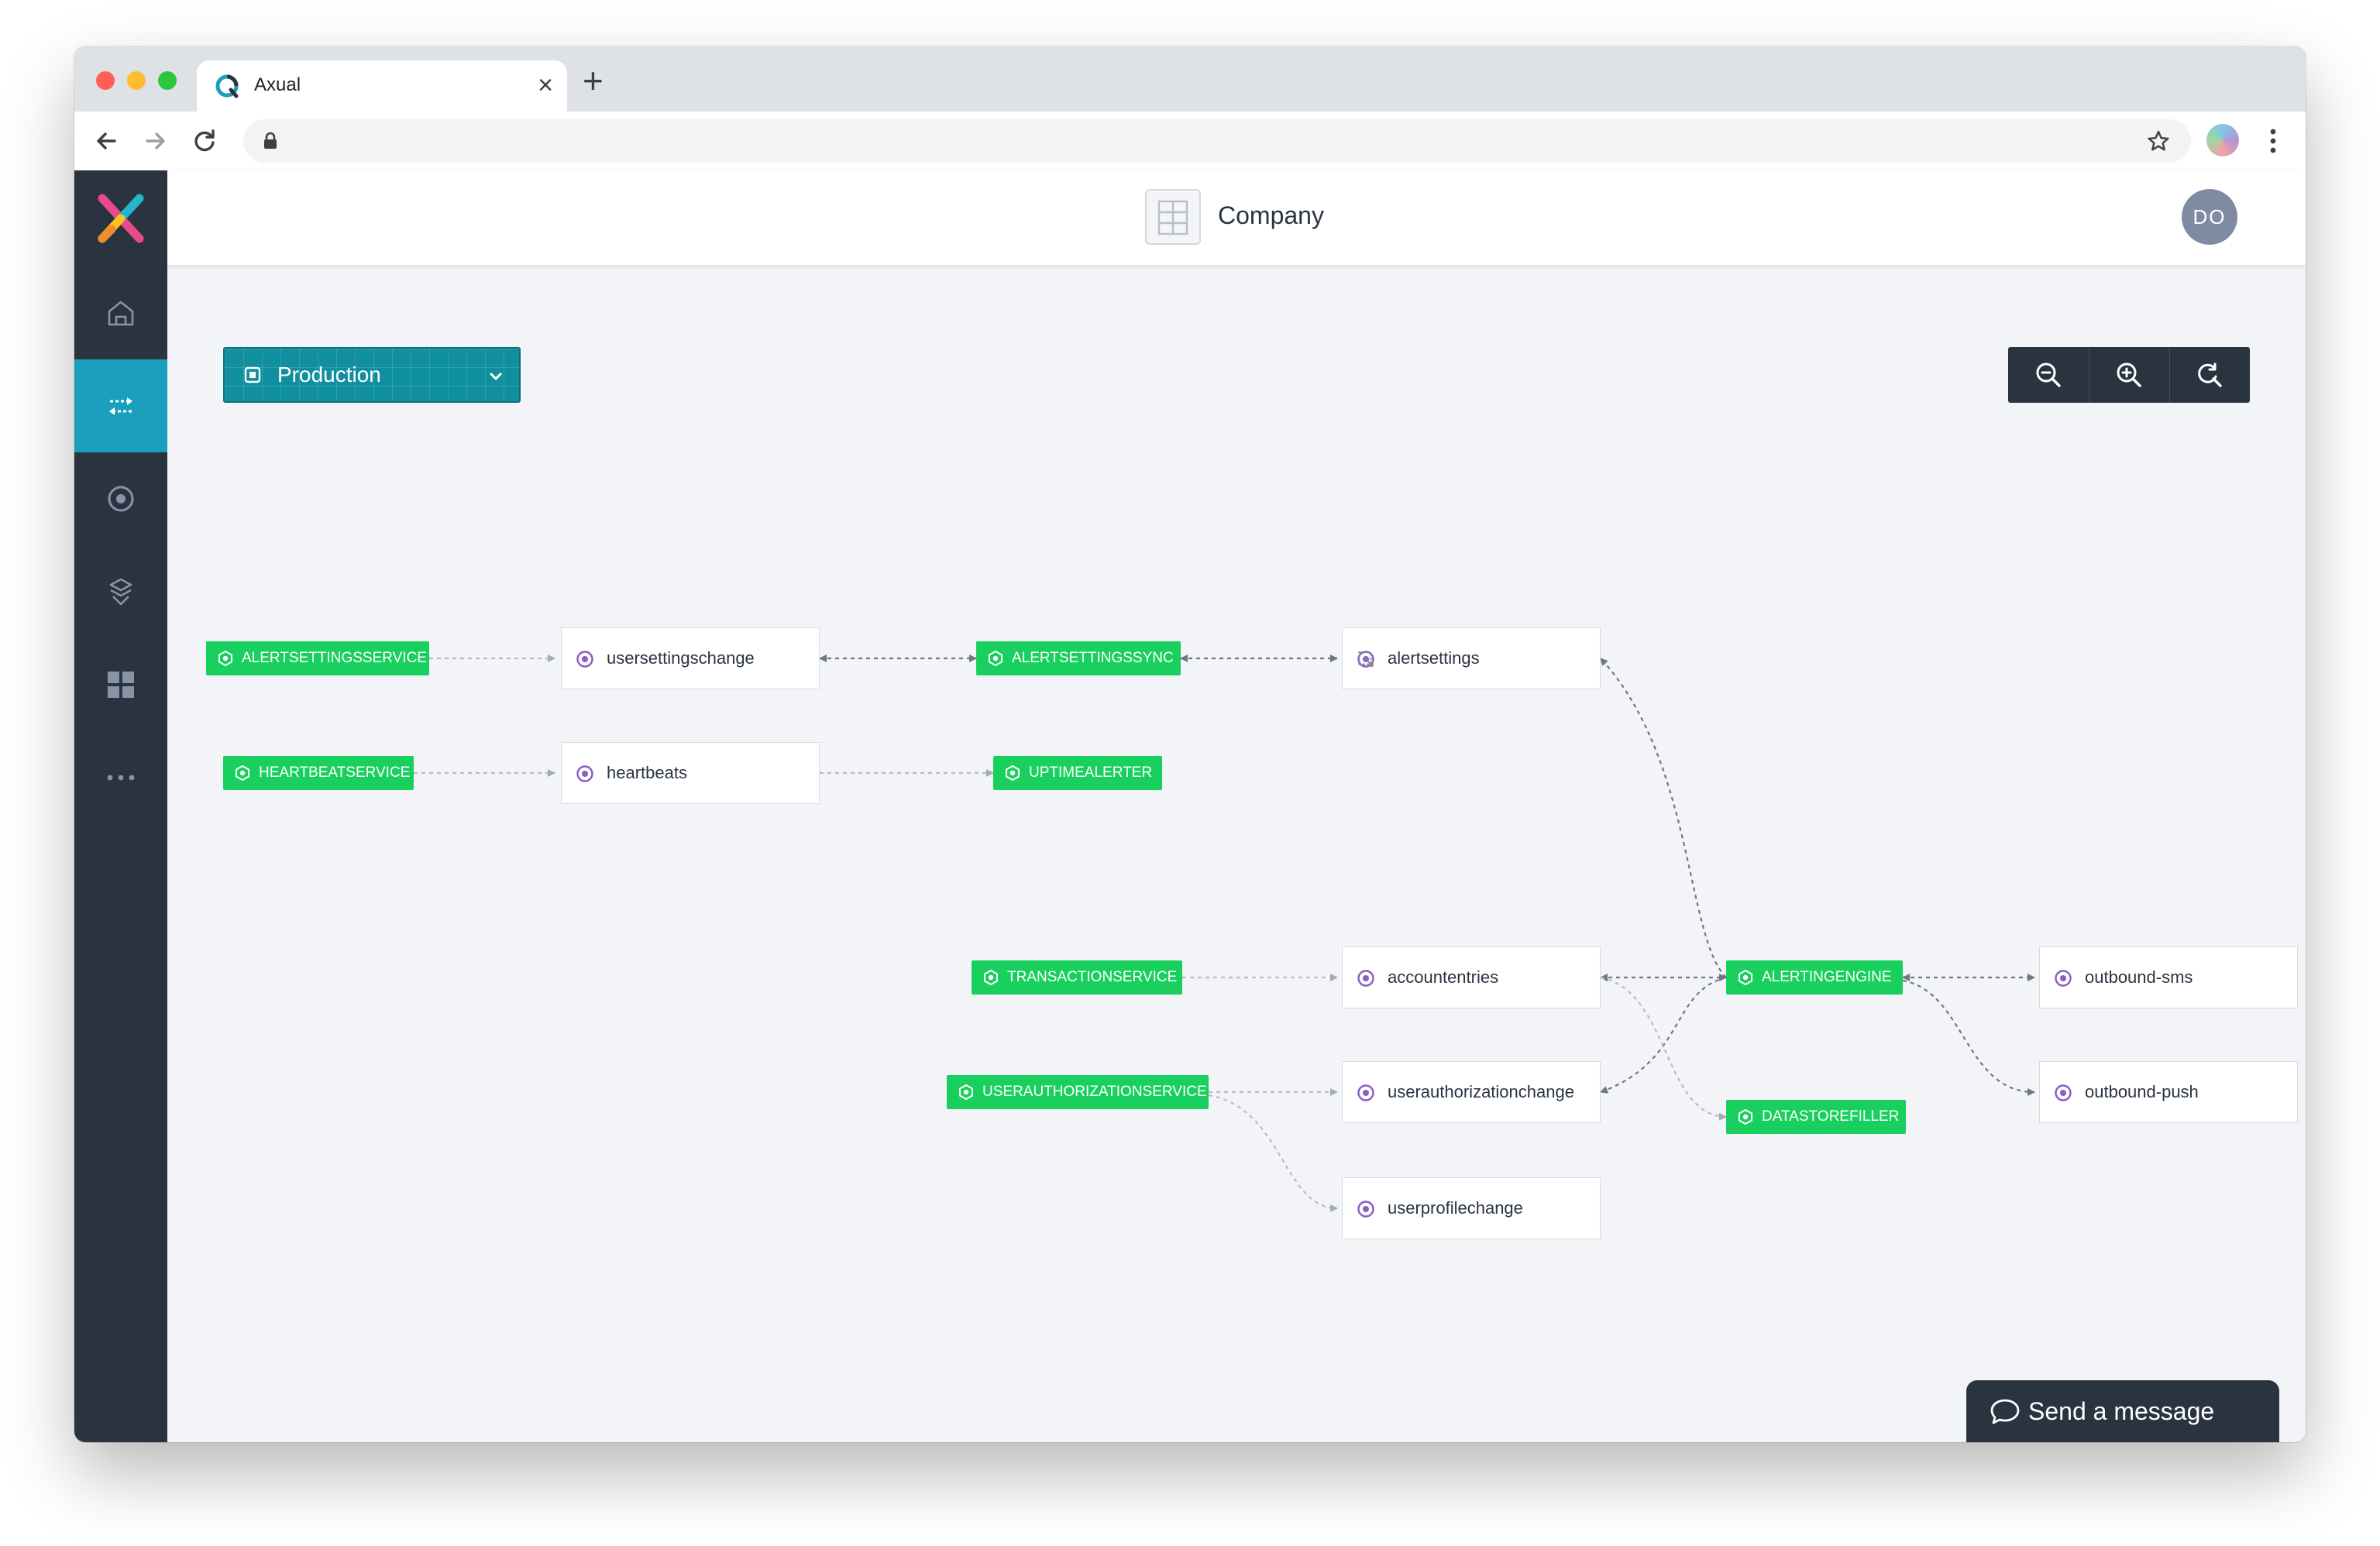 The image size is (2380, 1546). Describe the element at coordinates (1434, 658) in the screenshot. I see `topic-node-label: alertsettings` at that location.